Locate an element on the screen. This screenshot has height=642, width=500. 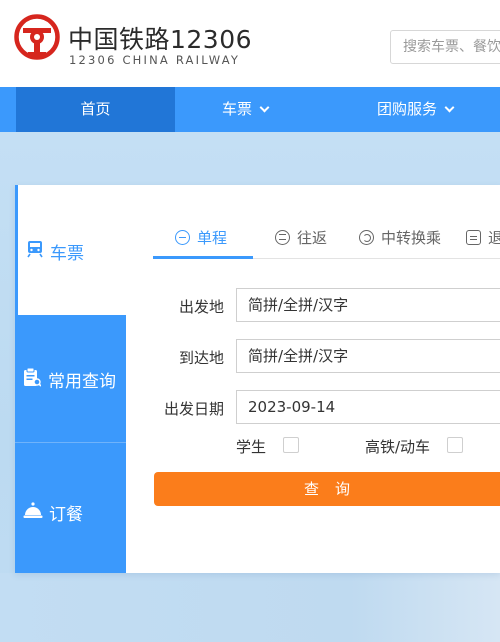
sidebar-item-label: 车票 is located at coordinates (67, 254).